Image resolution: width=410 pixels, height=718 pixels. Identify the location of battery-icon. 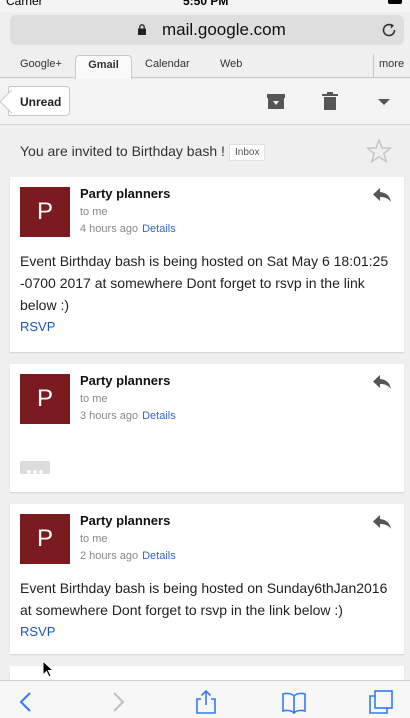
(395, 2).